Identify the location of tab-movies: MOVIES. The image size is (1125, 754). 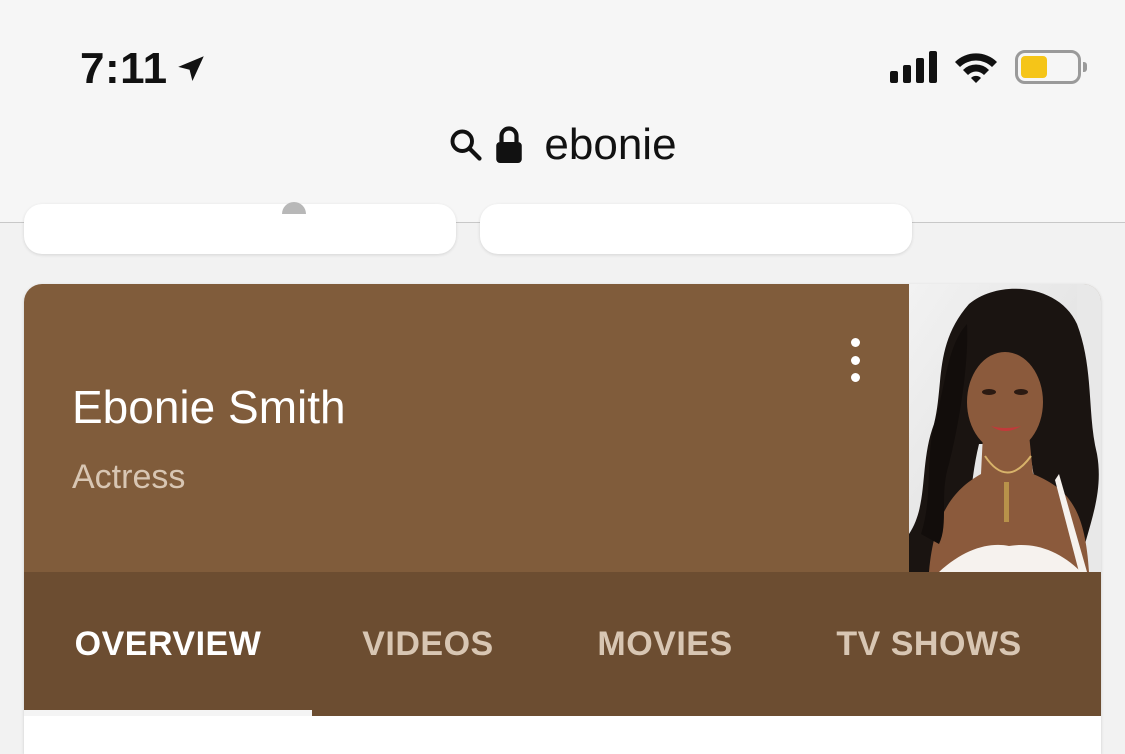
(665, 644).